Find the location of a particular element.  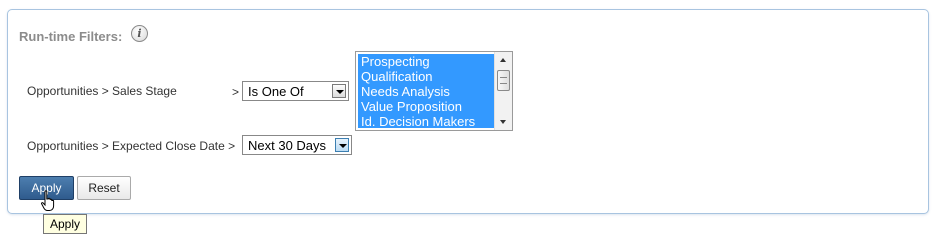

scroll-thumb is located at coordinates (503, 80).